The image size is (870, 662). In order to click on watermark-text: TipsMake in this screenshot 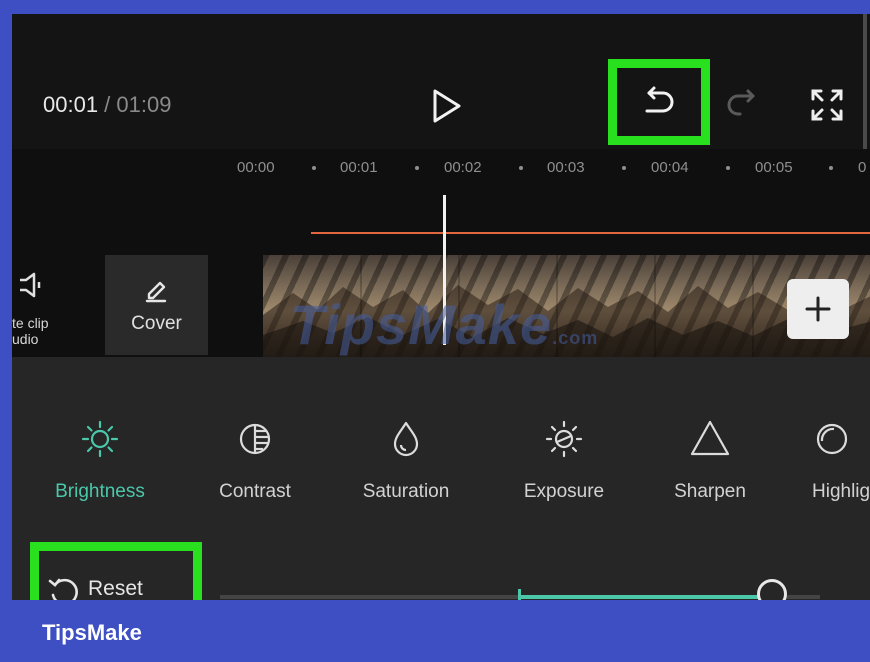, I will do `click(421, 324)`.